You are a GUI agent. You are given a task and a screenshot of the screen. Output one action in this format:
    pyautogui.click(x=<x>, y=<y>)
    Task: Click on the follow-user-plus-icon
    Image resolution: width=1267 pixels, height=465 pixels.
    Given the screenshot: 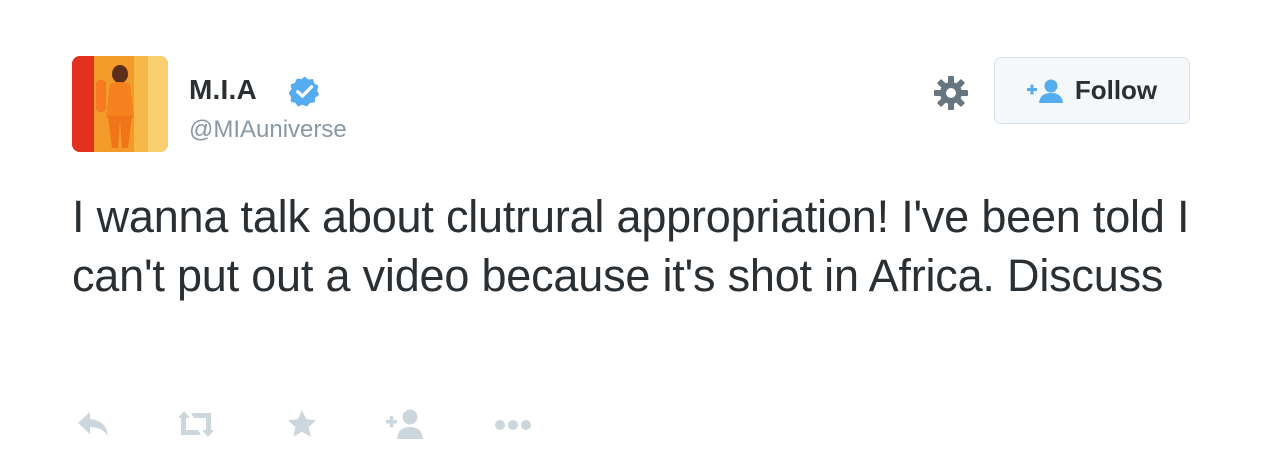 What is the action you would take?
    pyautogui.click(x=1044, y=91)
    